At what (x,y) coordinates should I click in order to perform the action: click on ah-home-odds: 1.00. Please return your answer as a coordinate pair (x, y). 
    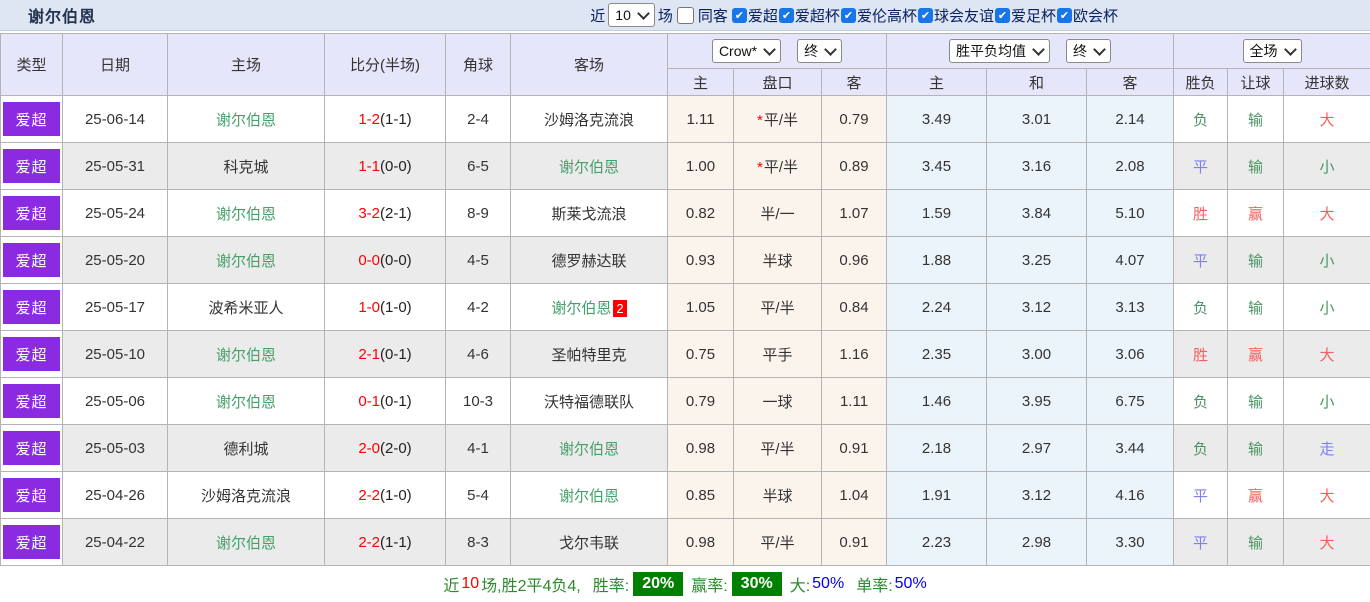
    Looking at the image, I should click on (701, 166).